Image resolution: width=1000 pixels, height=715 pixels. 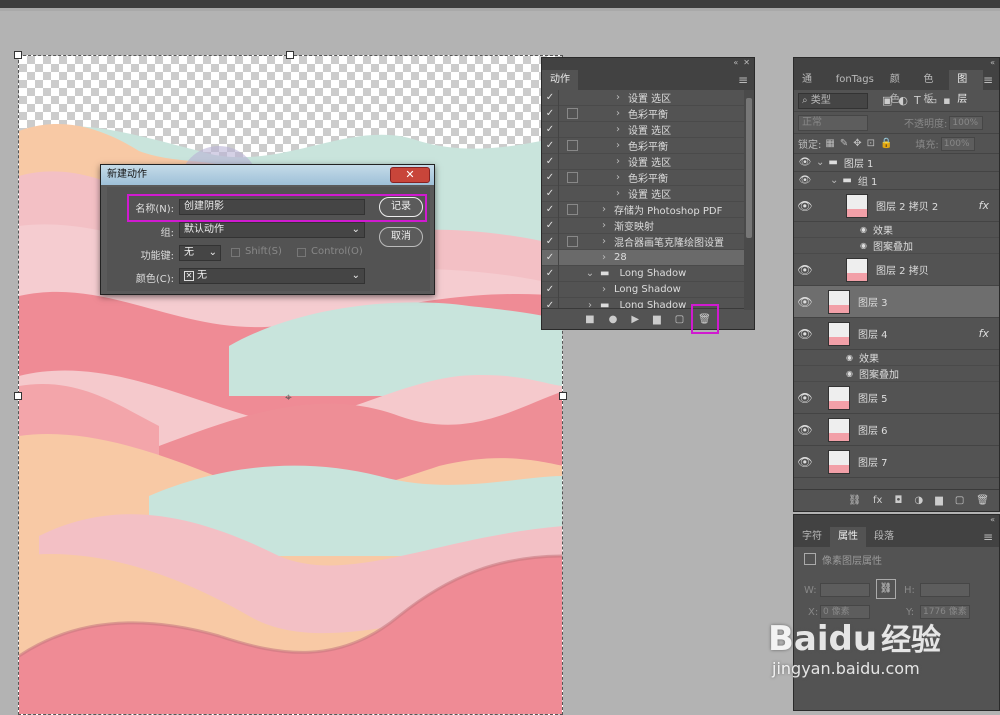 What do you see at coordinates (896, 358) in the screenshot?
I see `effect-row: ◉ 效果` at bounding box center [896, 358].